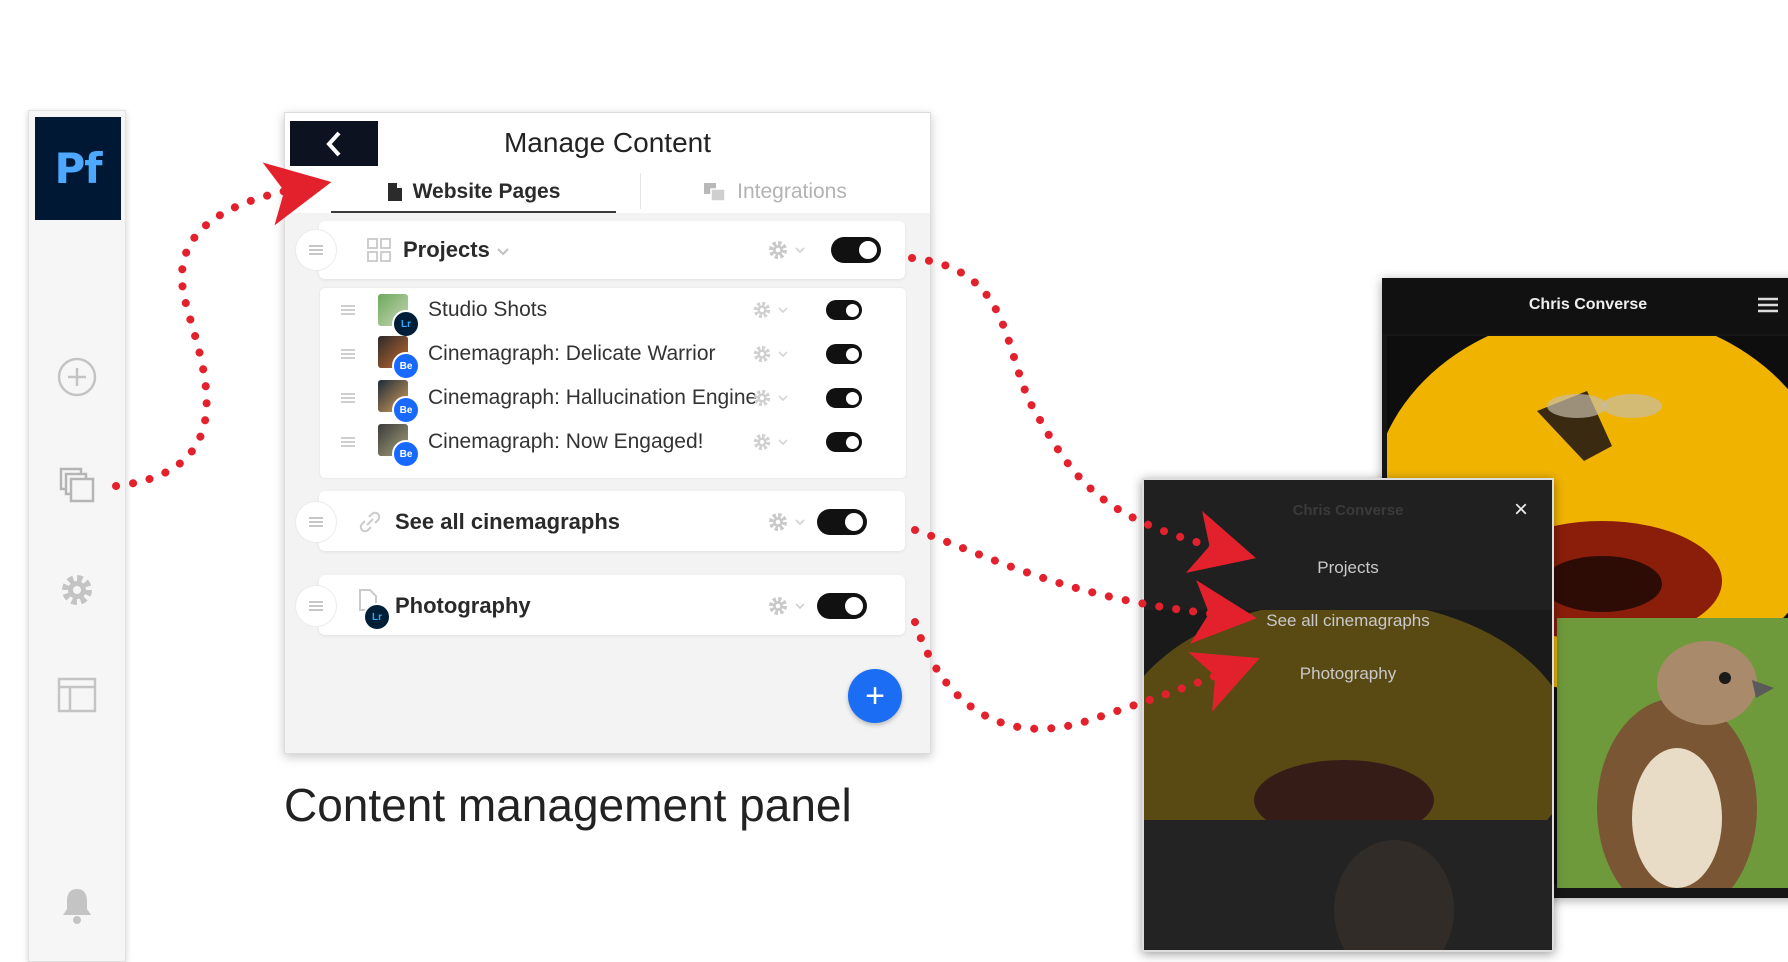  What do you see at coordinates (600, 605) in the screenshot?
I see `group-photography: Lr Photography` at bounding box center [600, 605].